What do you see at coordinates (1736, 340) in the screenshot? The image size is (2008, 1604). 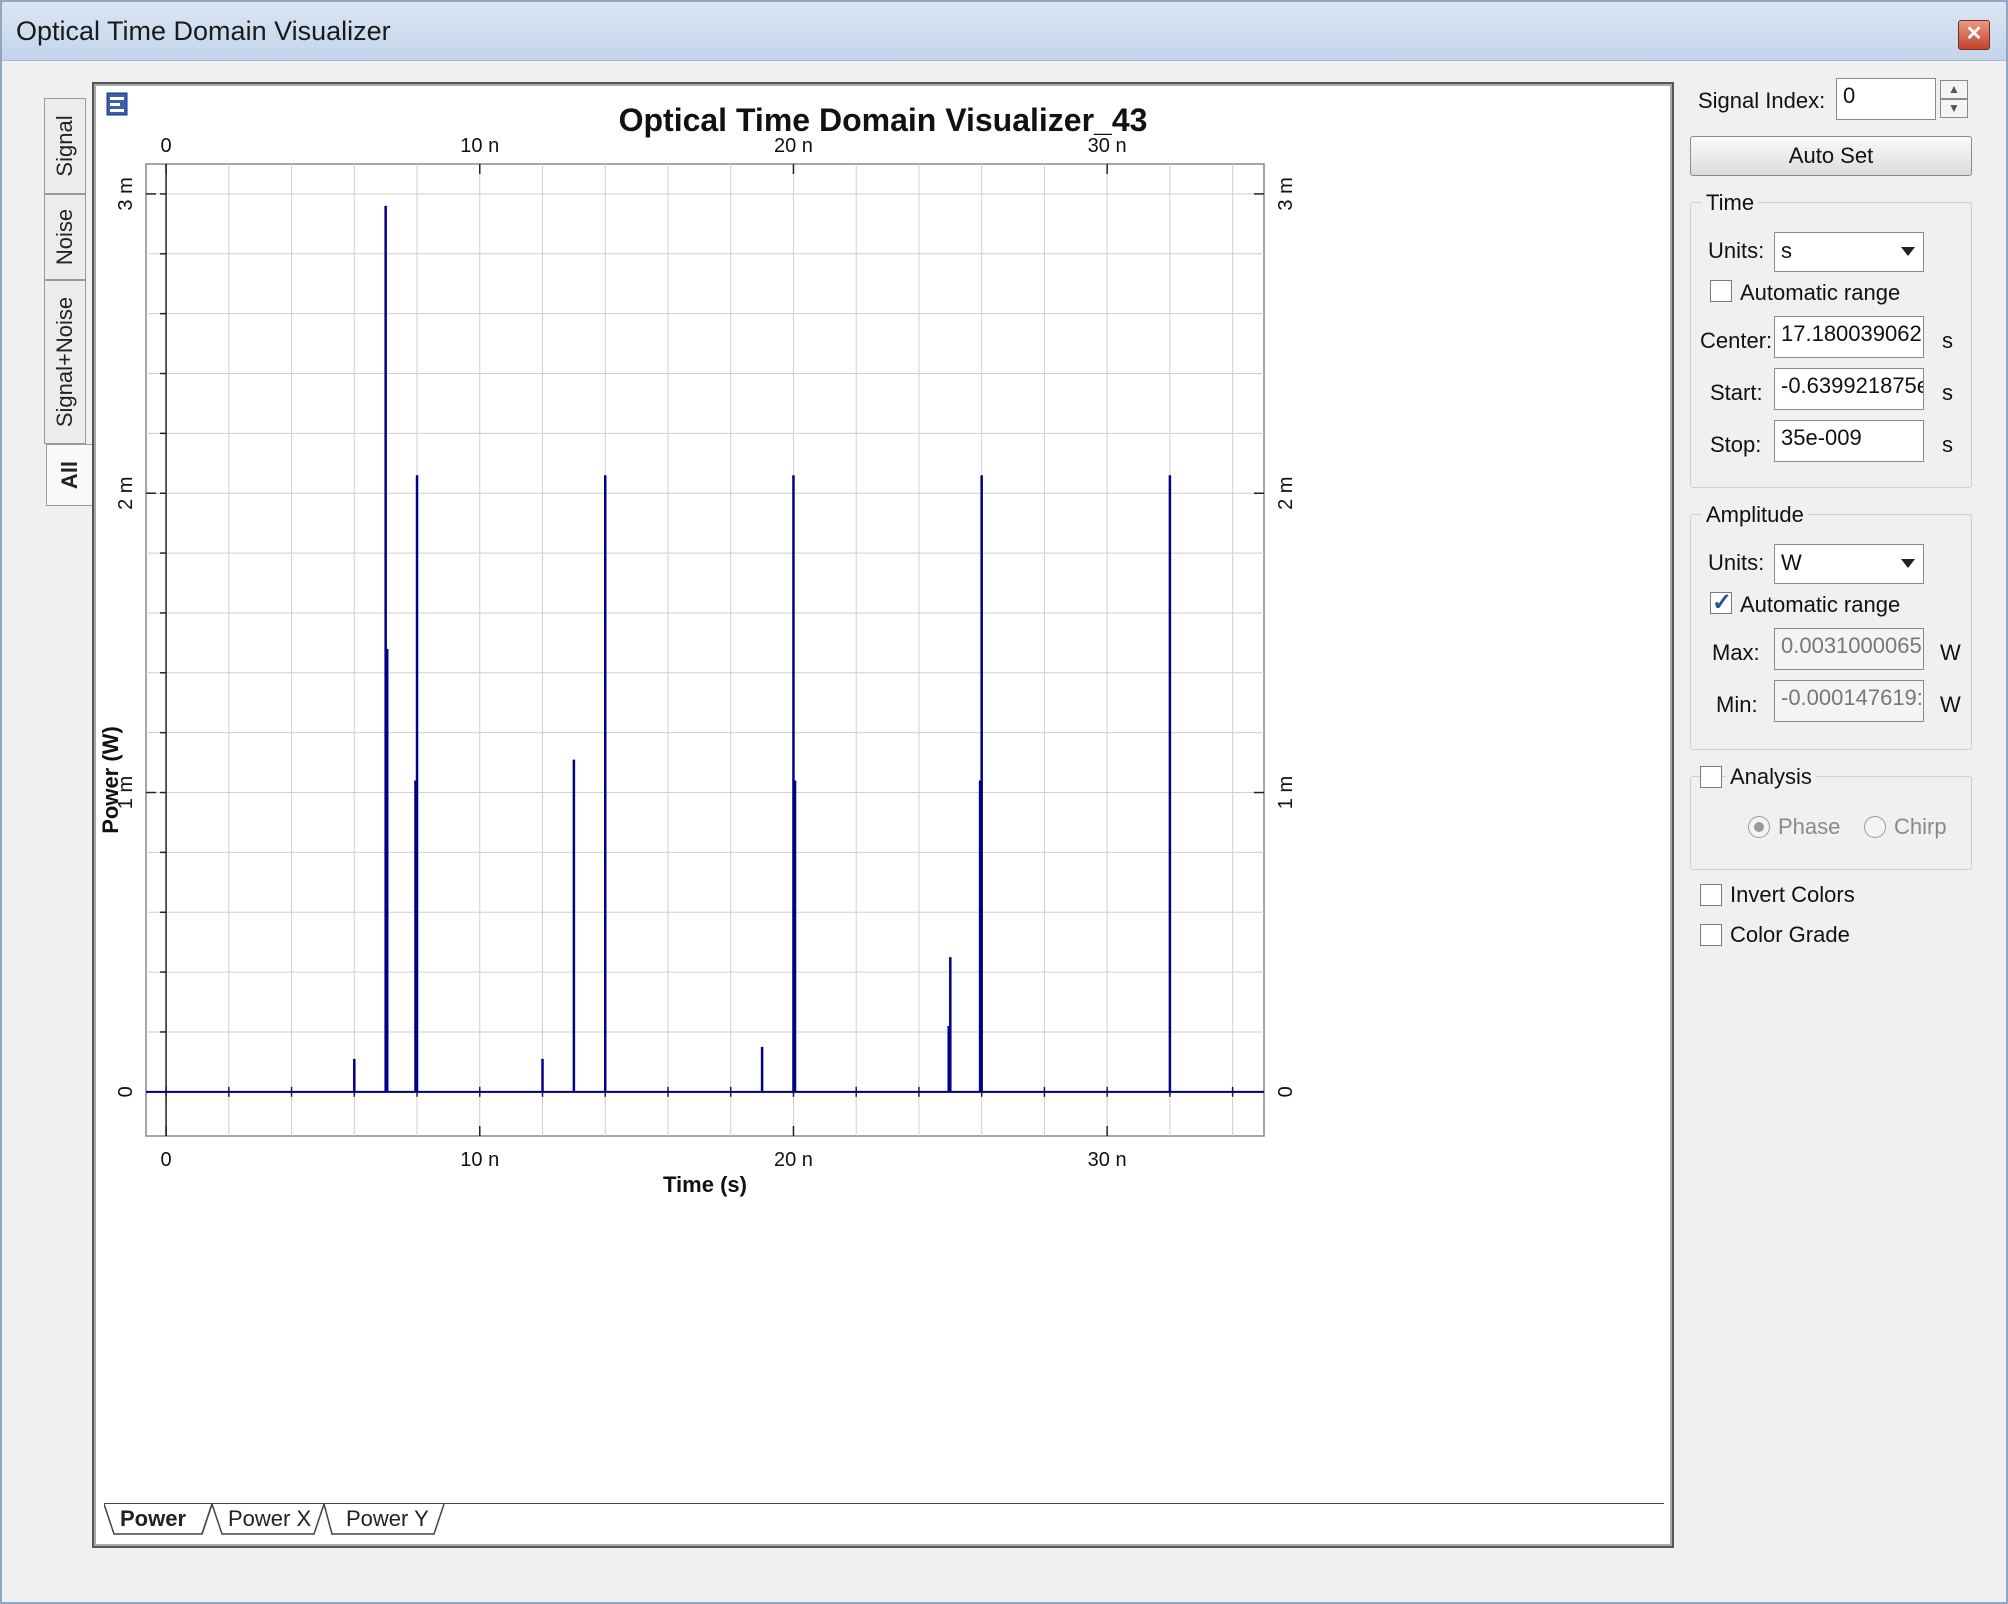 I see `center-label: Center:` at bounding box center [1736, 340].